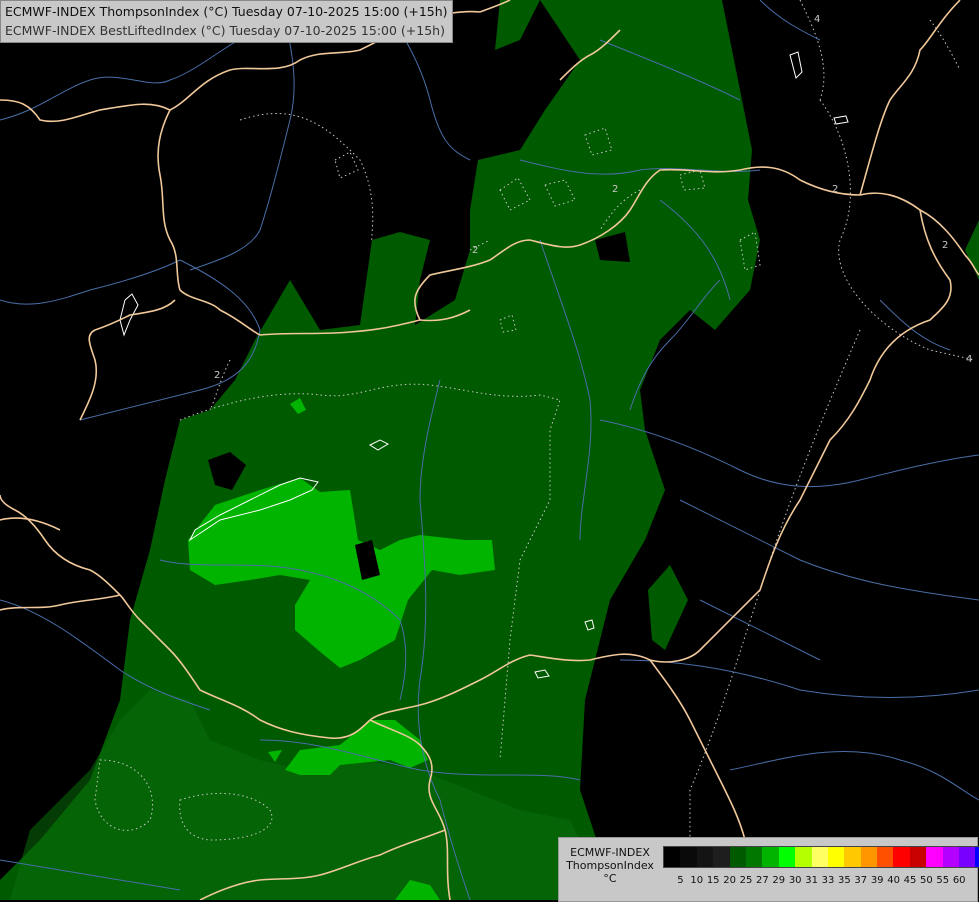  I want to click on legend-color-bar, so click(821, 857).